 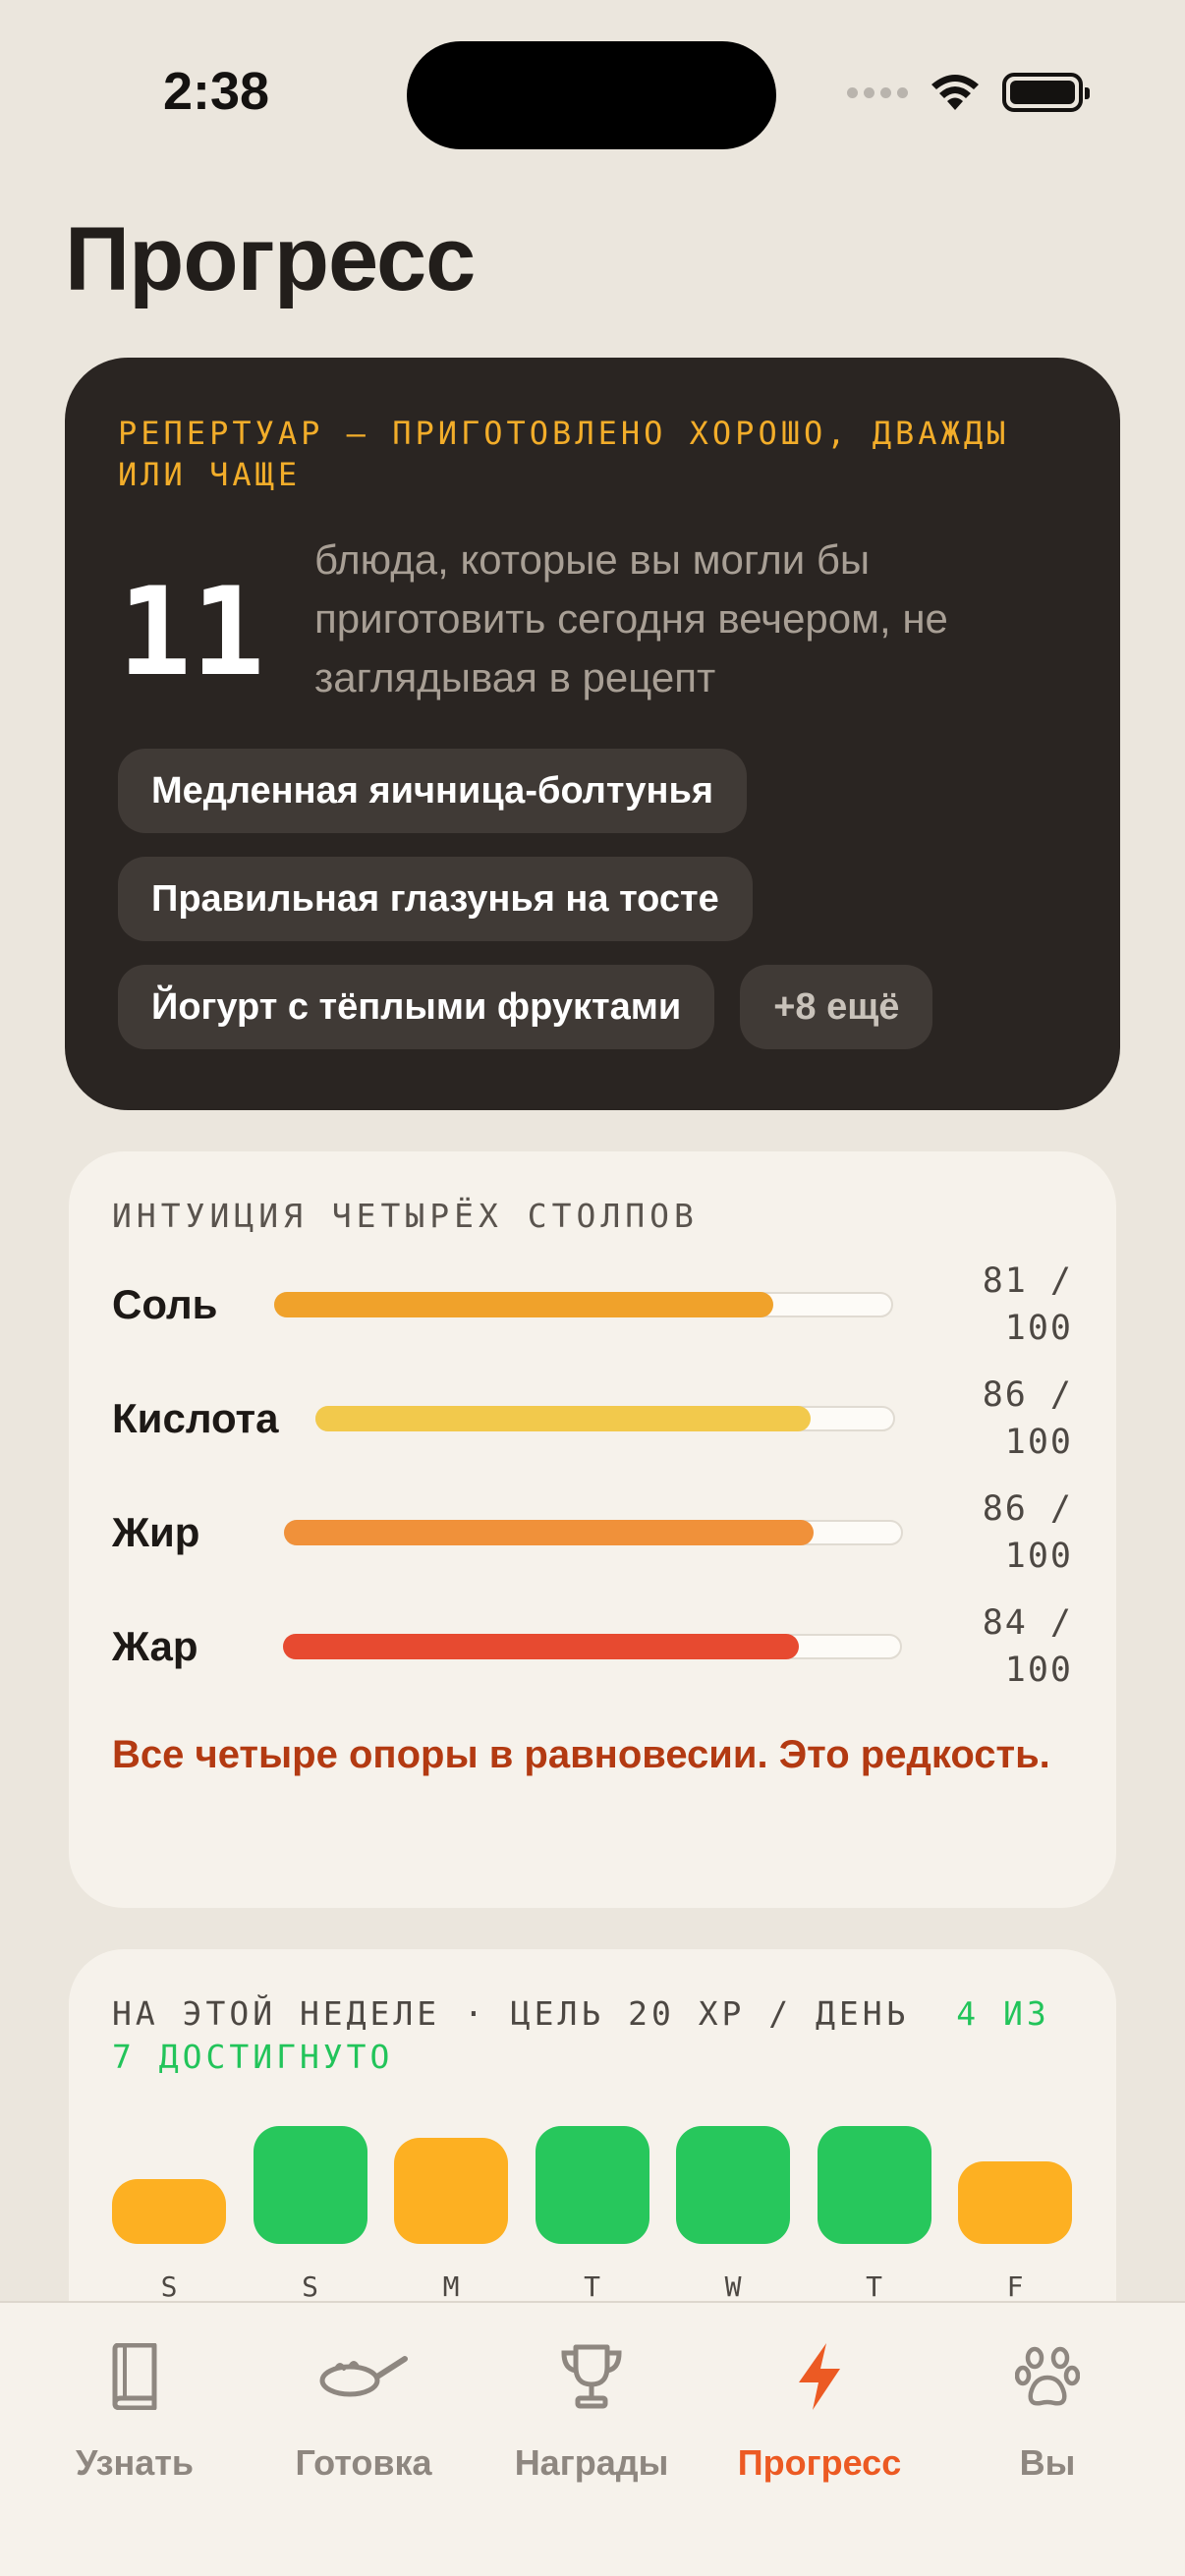 I want to click on pillar-row-acid: Кислота 86 / 100, so click(x=592, y=1419).